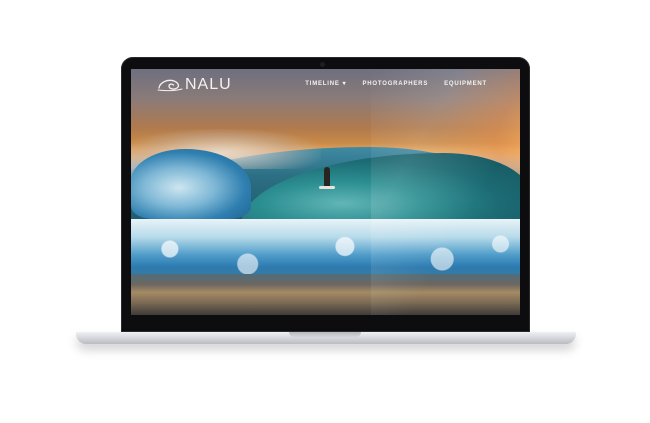 The width and height of the screenshot is (650, 423). Describe the element at coordinates (344, 84) in the screenshot. I see `chevron-down-icon: ▾` at that location.